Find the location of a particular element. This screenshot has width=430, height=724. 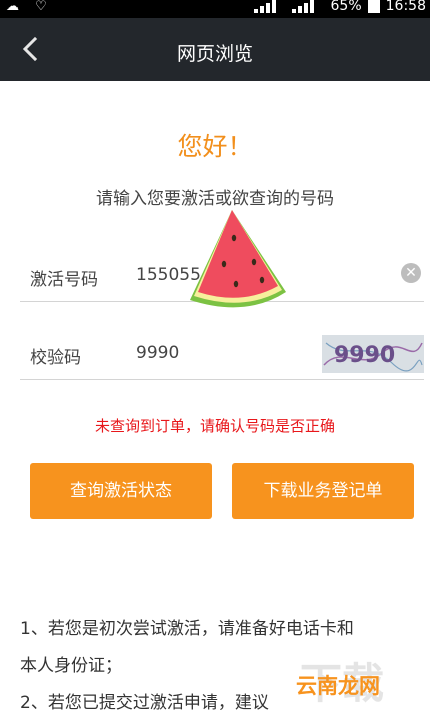

battery-icon is located at coordinates (373, 6).